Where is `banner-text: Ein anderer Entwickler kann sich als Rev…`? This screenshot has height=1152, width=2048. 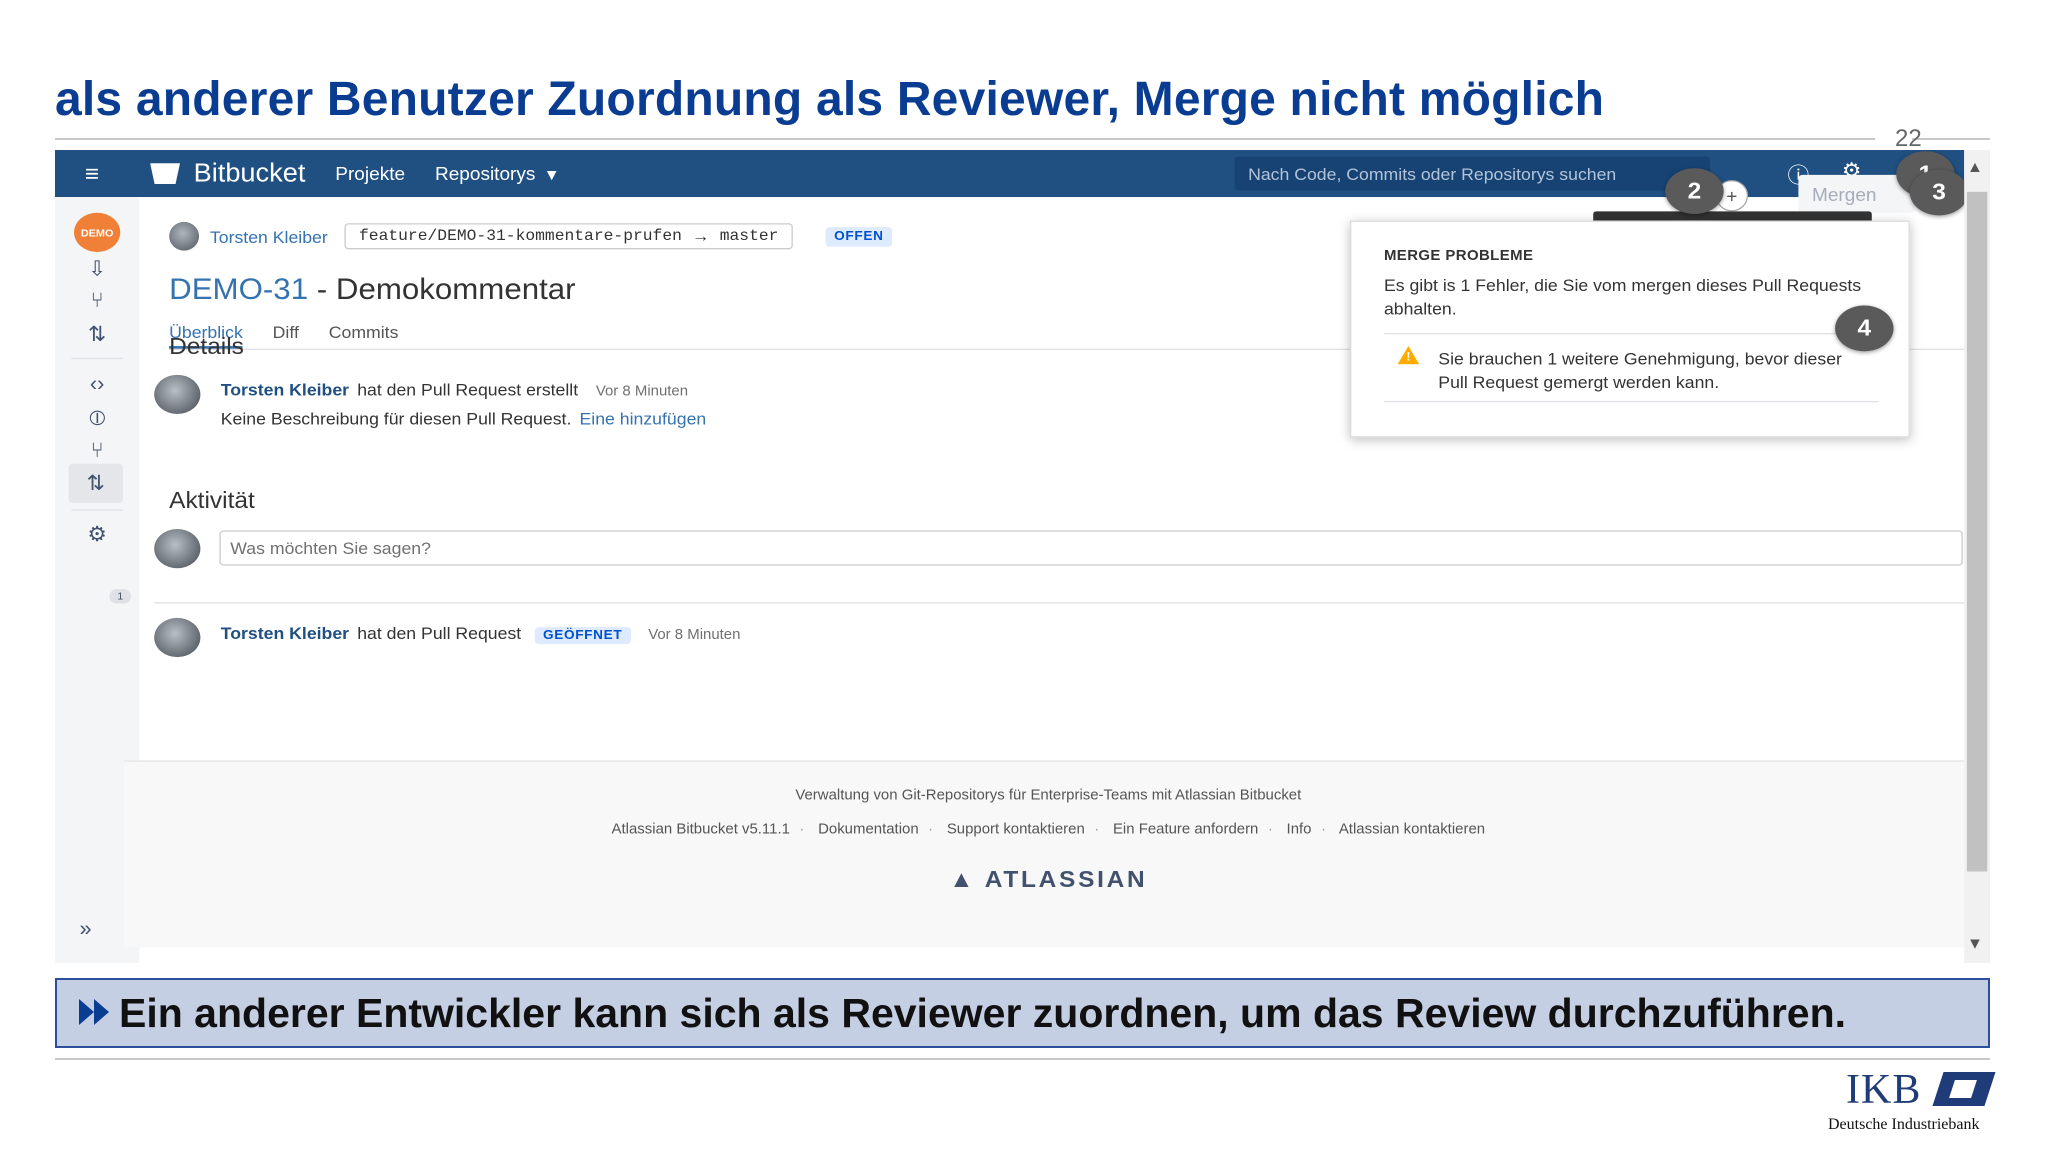
banner-text: Ein anderer Entwickler kann sich als Rev… is located at coordinates (983, 1012).